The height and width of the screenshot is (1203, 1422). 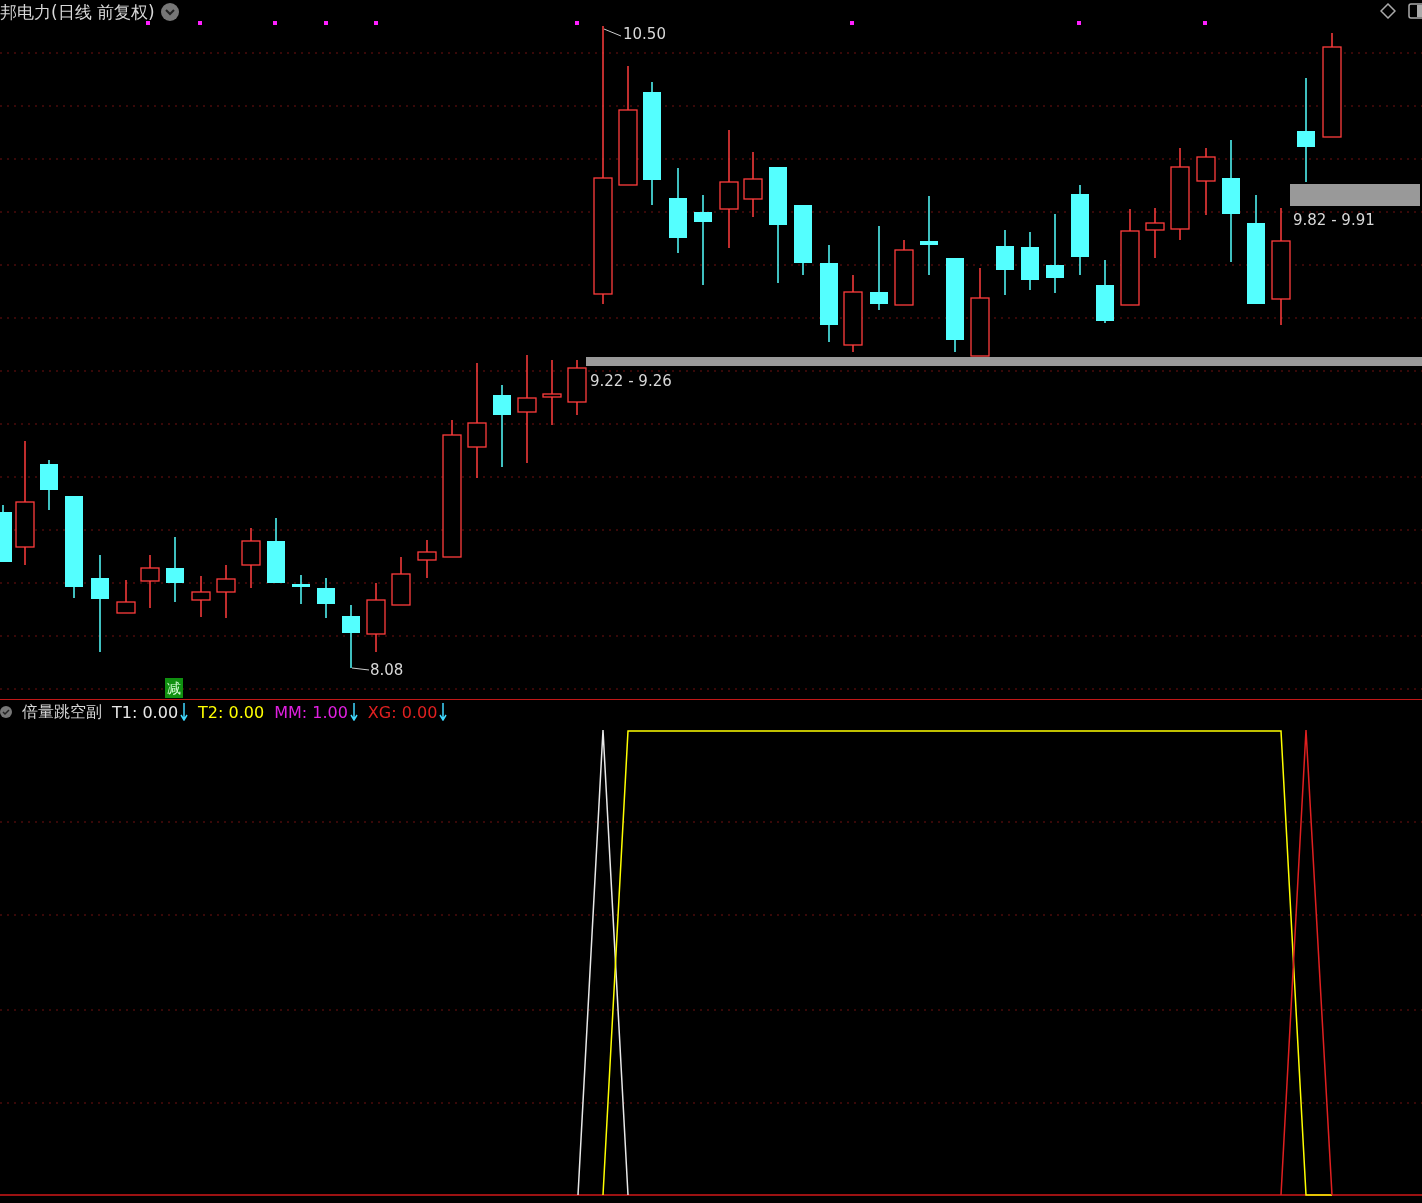 I want to click on diamond-icon, so click(x=1388, y=11).